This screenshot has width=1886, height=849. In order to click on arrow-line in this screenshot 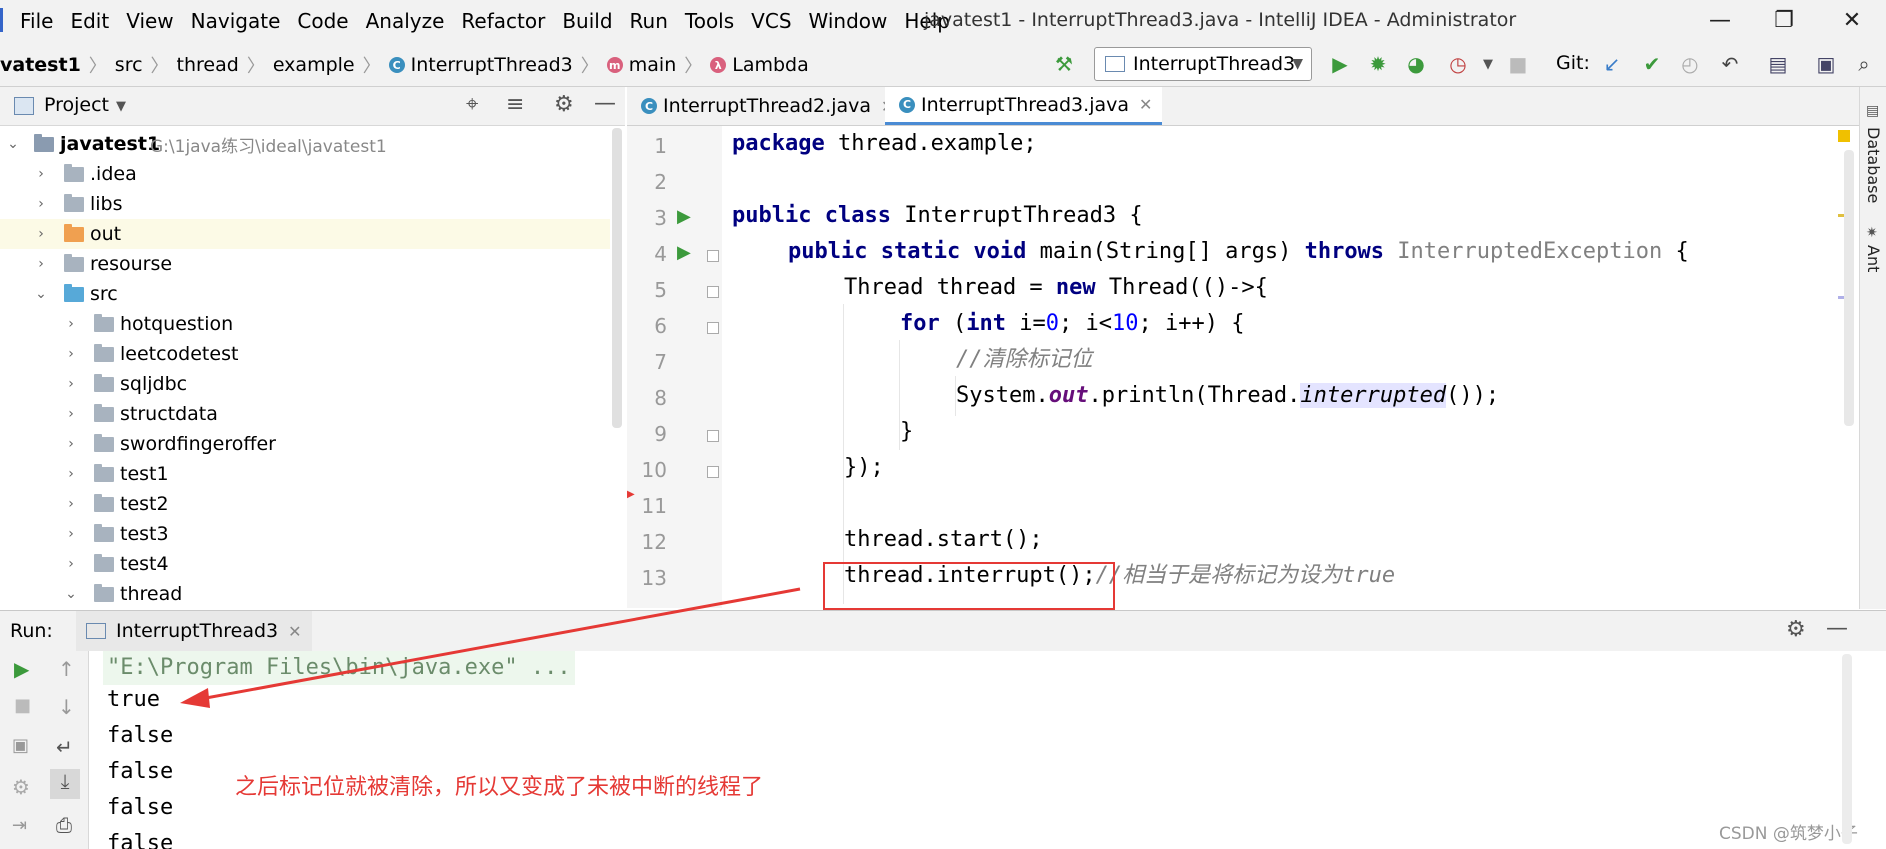, I will do `click(497, 644)`.